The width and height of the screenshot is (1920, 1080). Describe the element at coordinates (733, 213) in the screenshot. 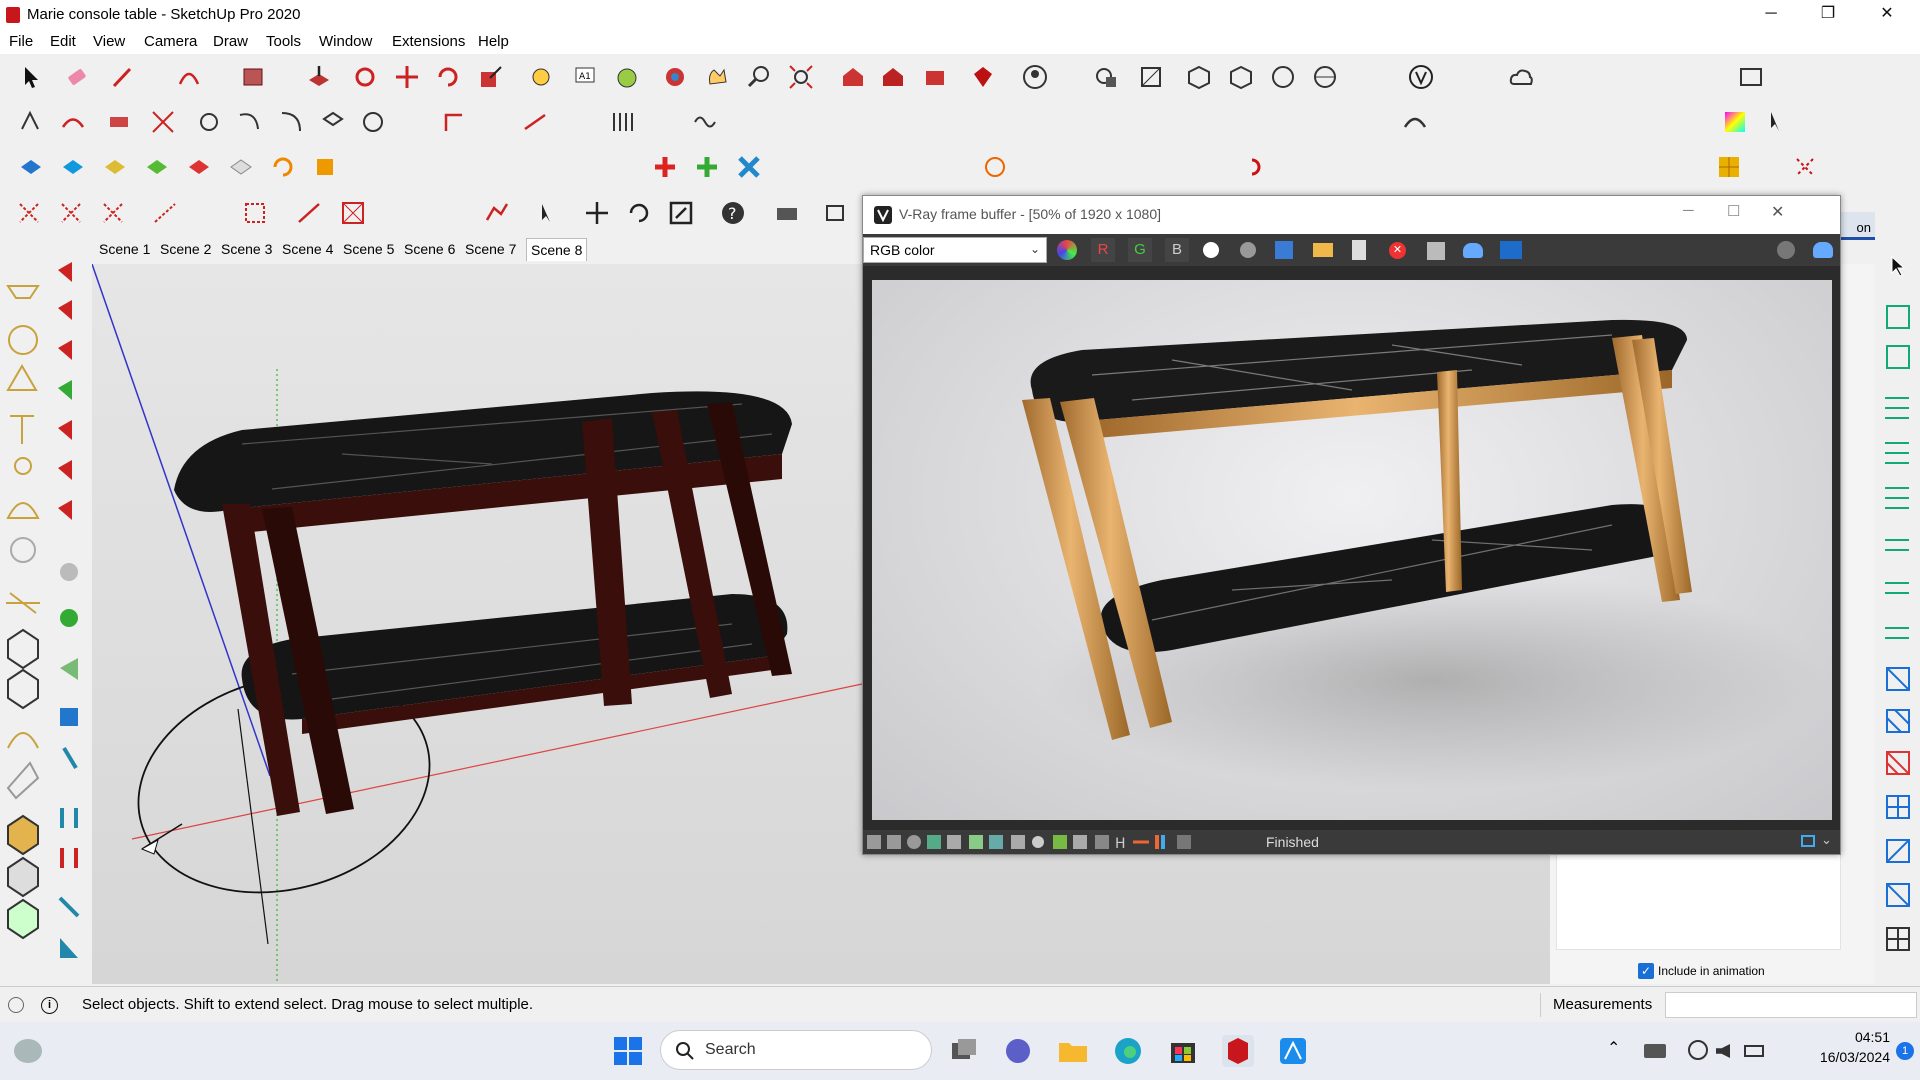

I see `help-icon: ?` at that location.